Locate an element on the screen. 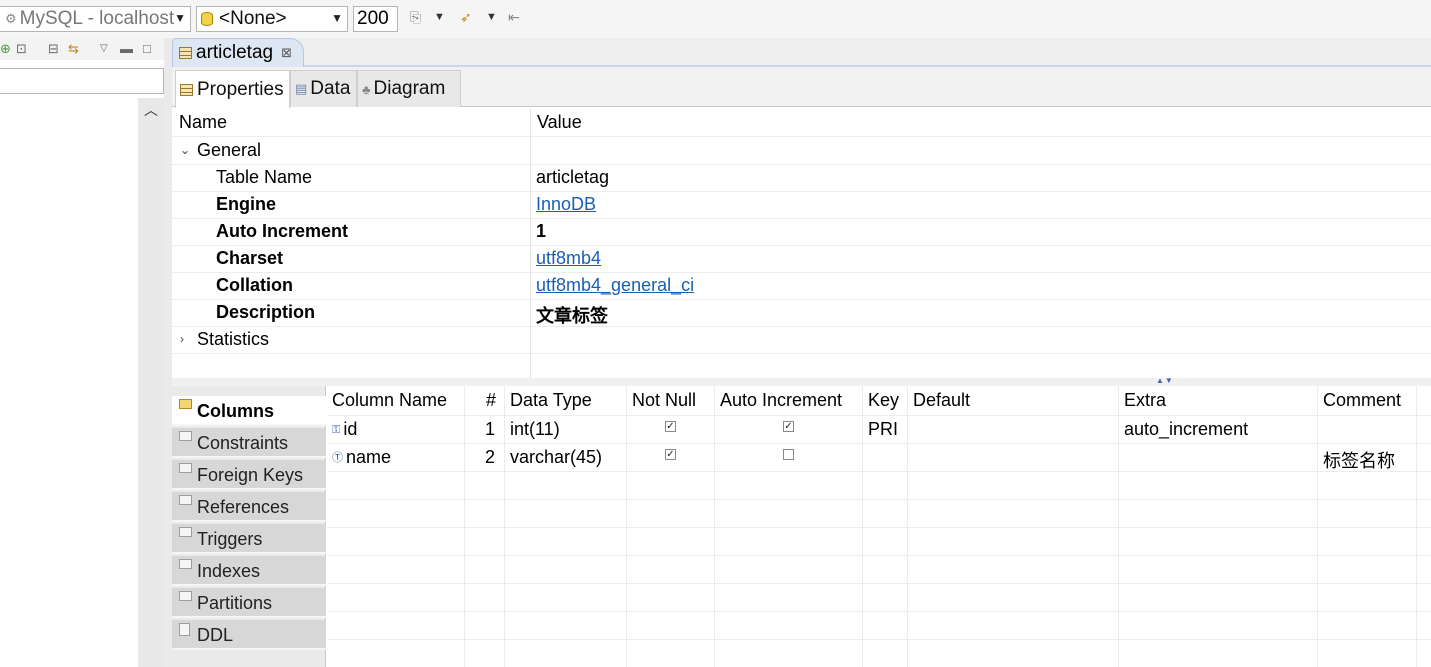 The width and height of the screenshot is (1431, 667). side-tab-constraints: Constraints is located at coordinates (249, 443).